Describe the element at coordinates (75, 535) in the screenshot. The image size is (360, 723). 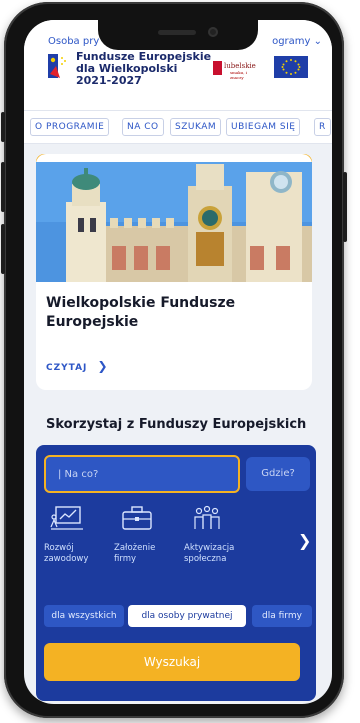
I see `category-rozwoj-zawodowy: Rozwój zawodowy` at that location.